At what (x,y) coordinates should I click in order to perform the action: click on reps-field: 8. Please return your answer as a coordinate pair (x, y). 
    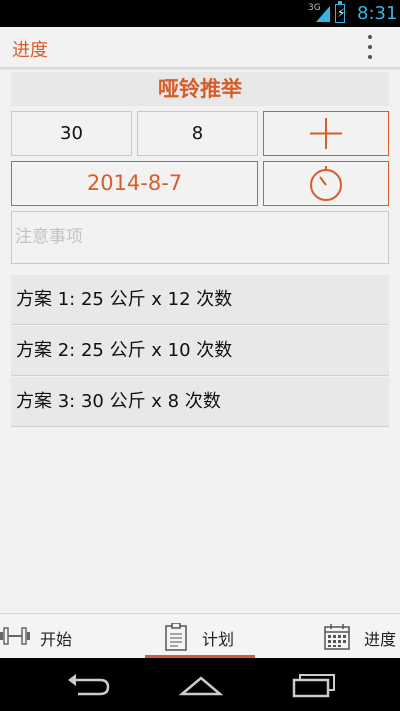
    Looking at the image, I should click on (197, 133).